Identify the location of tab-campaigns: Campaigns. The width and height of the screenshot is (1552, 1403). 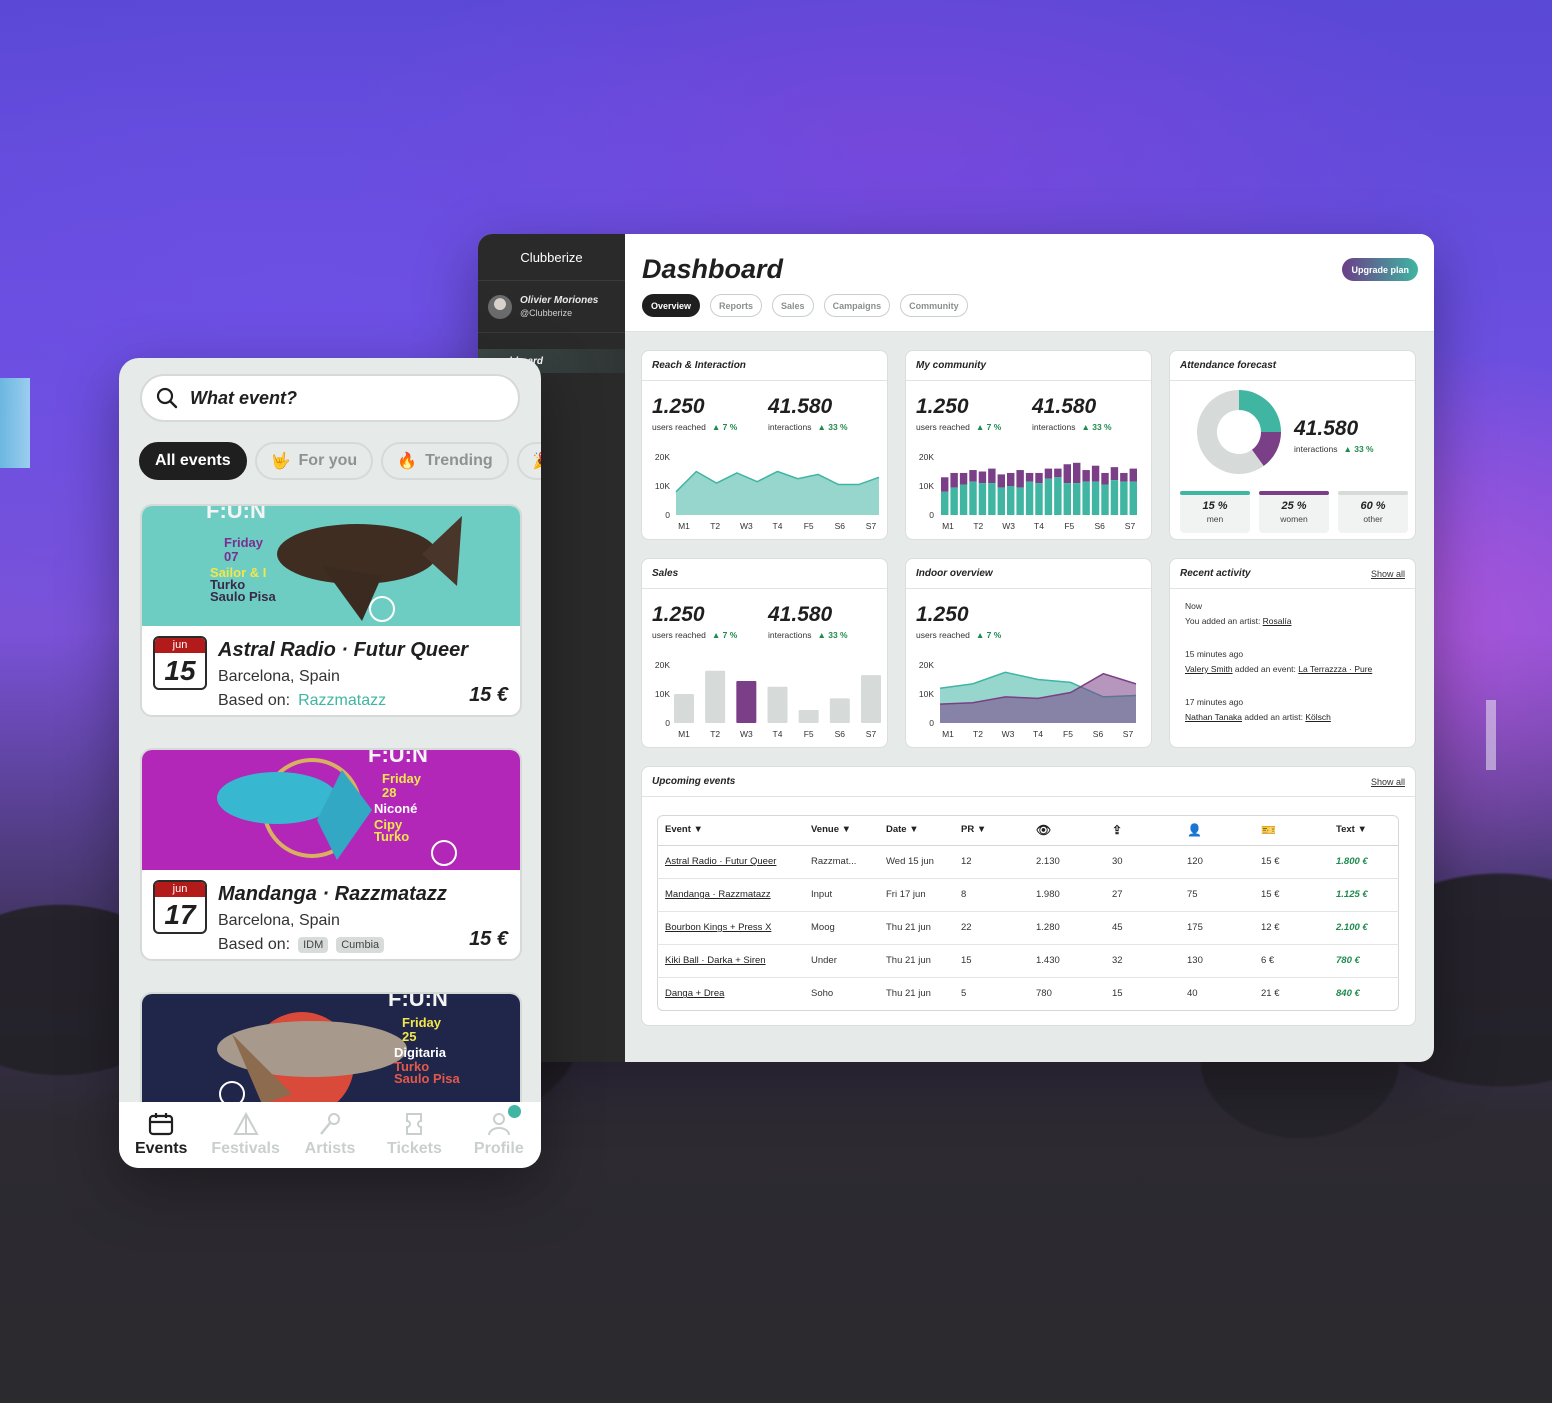
(857, 305).